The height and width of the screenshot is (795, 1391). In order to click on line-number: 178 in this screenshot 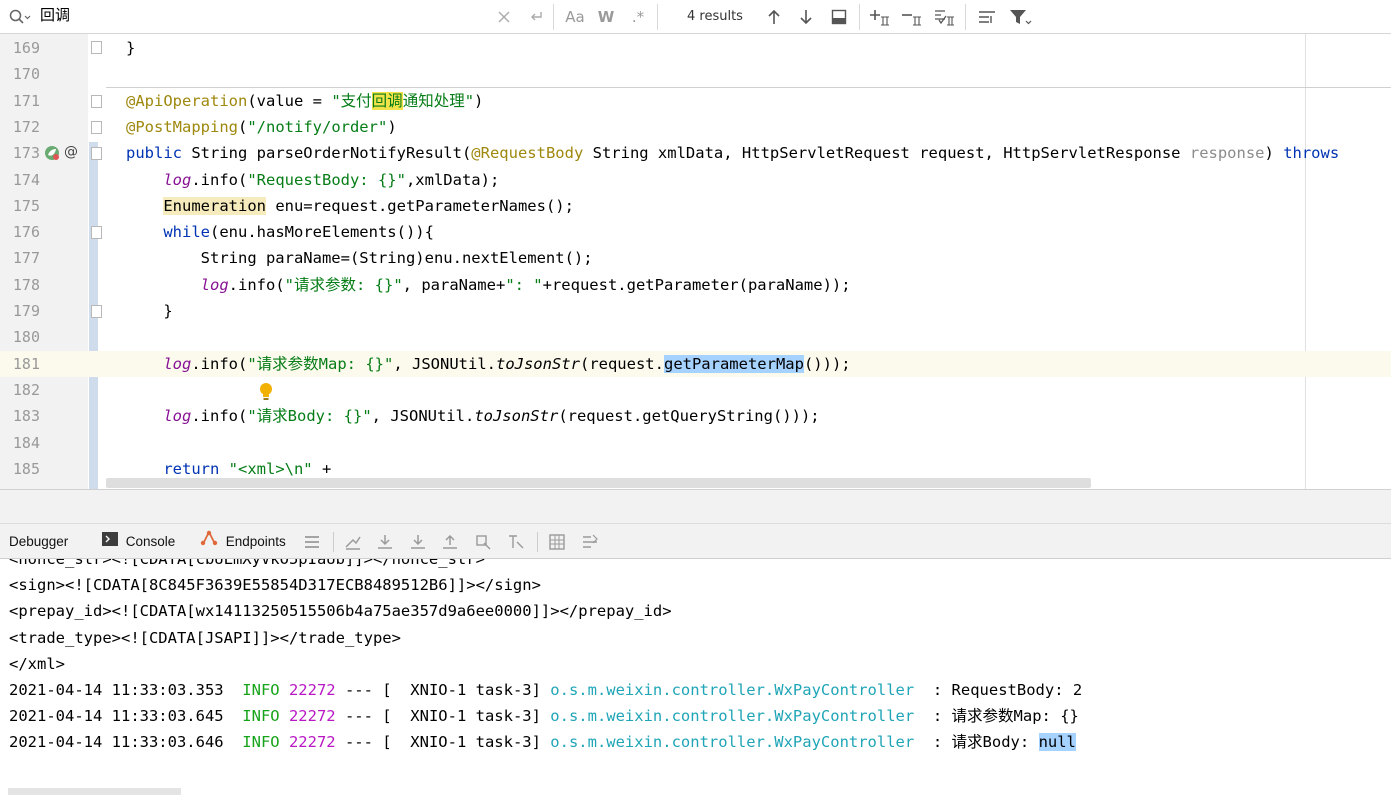, I will do `click(26, 284)`.